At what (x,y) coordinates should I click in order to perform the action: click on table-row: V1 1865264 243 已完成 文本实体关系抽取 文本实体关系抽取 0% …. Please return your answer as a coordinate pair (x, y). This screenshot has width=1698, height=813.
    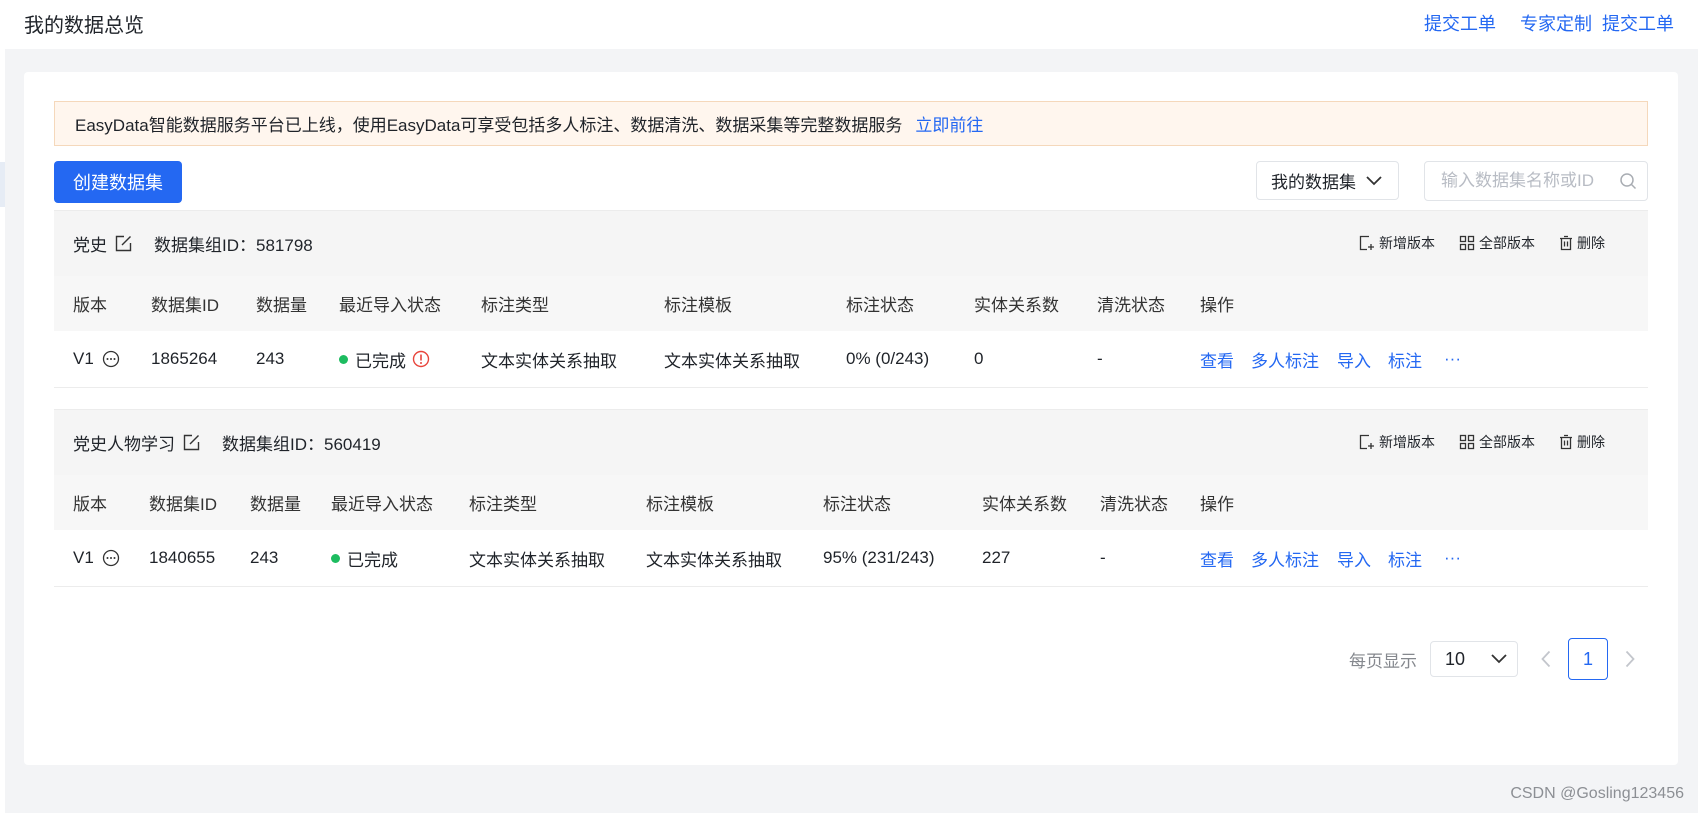
    Looking at the image, I should click on (851, 359).